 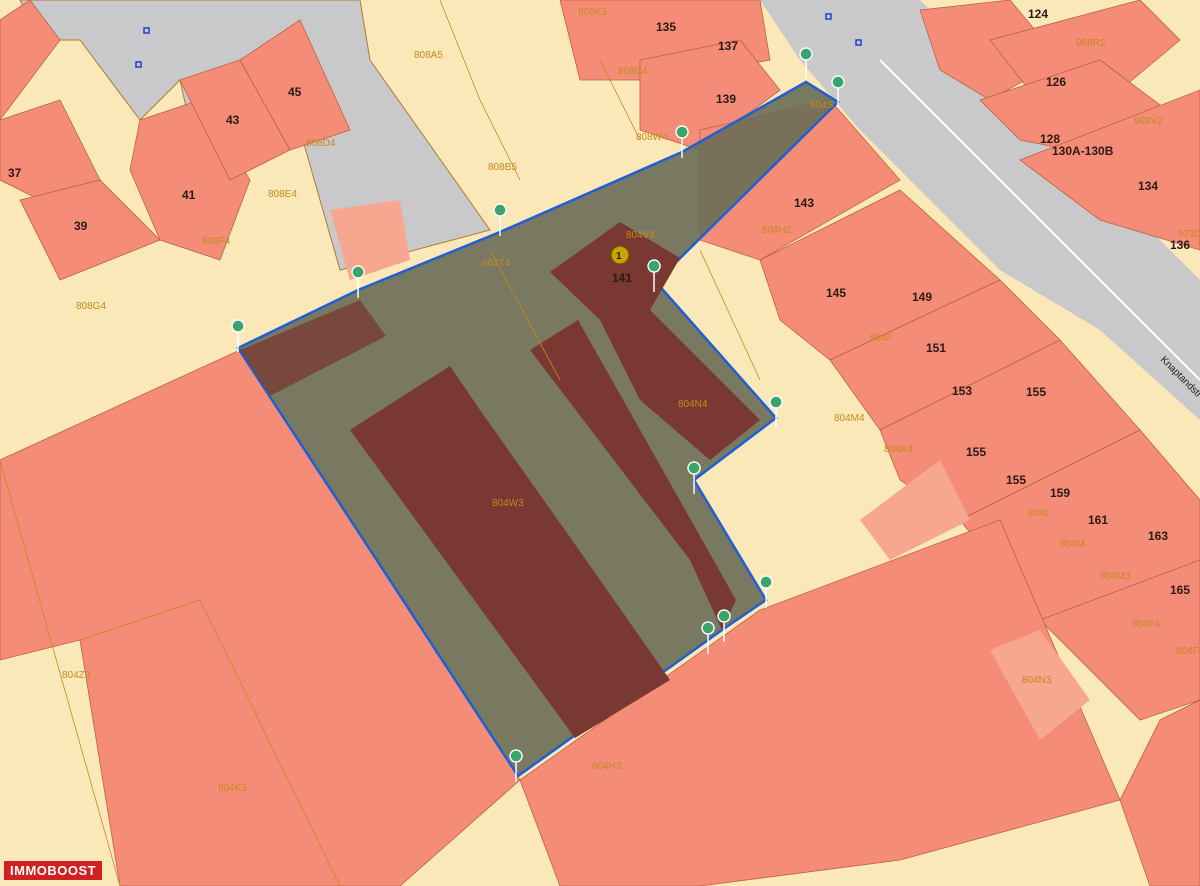 What do you see at coordinates (726, 99) in the screenshot?
I see `house-number: 139` at bounding box center [726, 99].